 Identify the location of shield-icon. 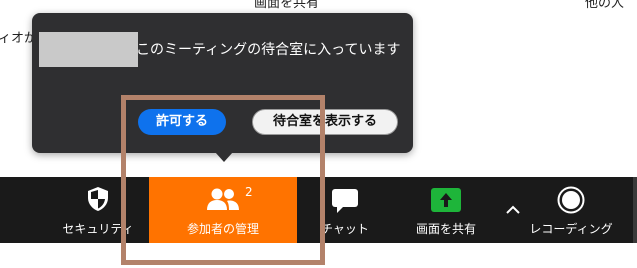
(98, 201).